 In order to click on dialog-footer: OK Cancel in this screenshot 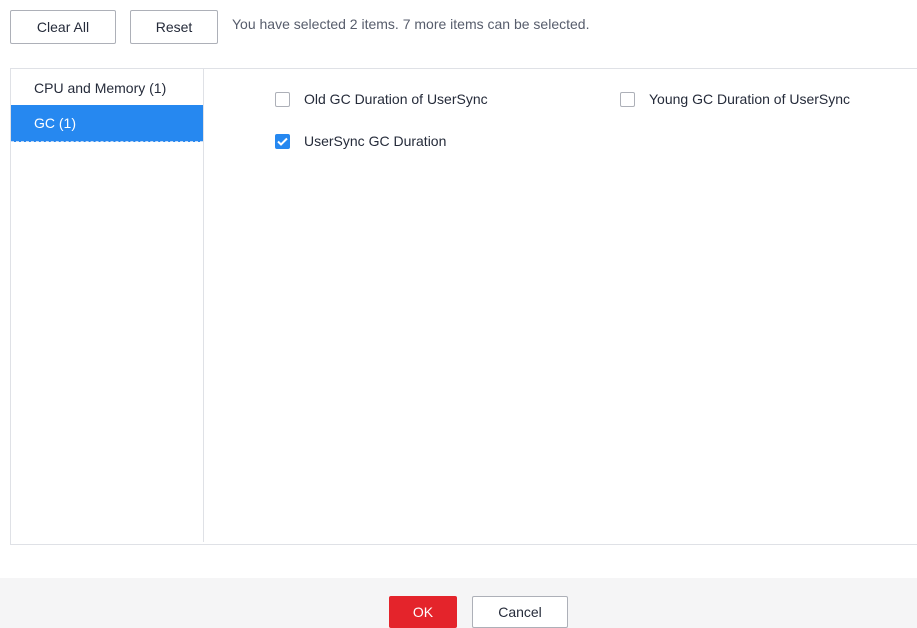, I will do `click(458, 603)`.